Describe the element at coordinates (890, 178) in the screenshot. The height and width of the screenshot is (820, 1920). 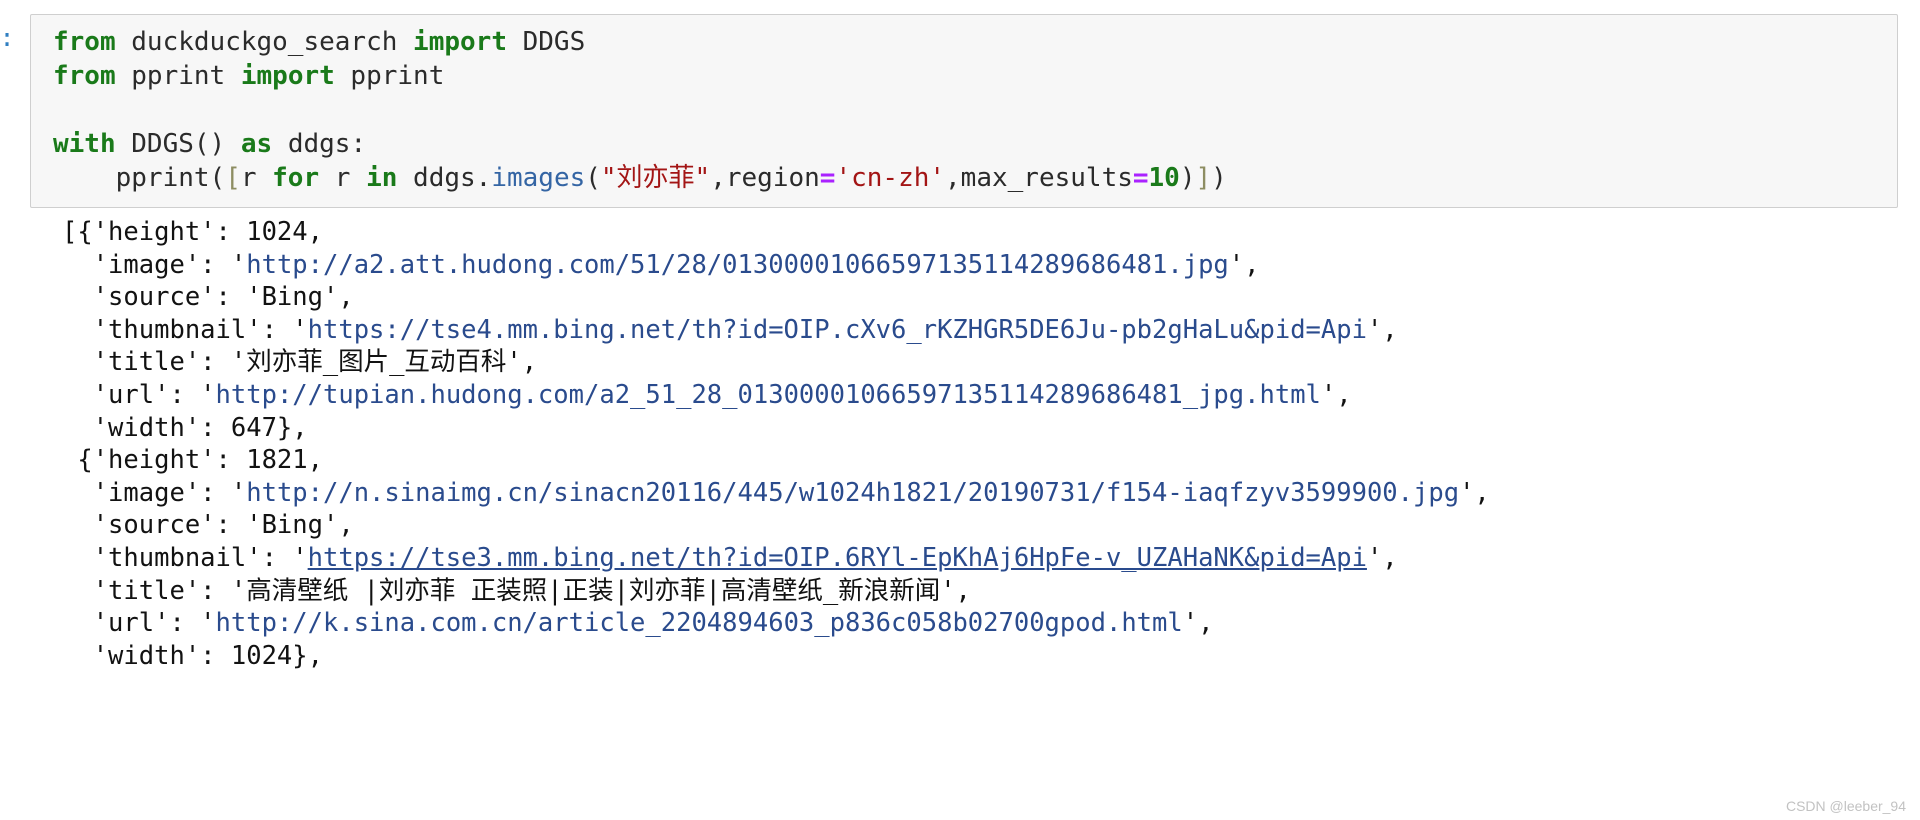
I see `code-token: 'cn-zh'` at that location.